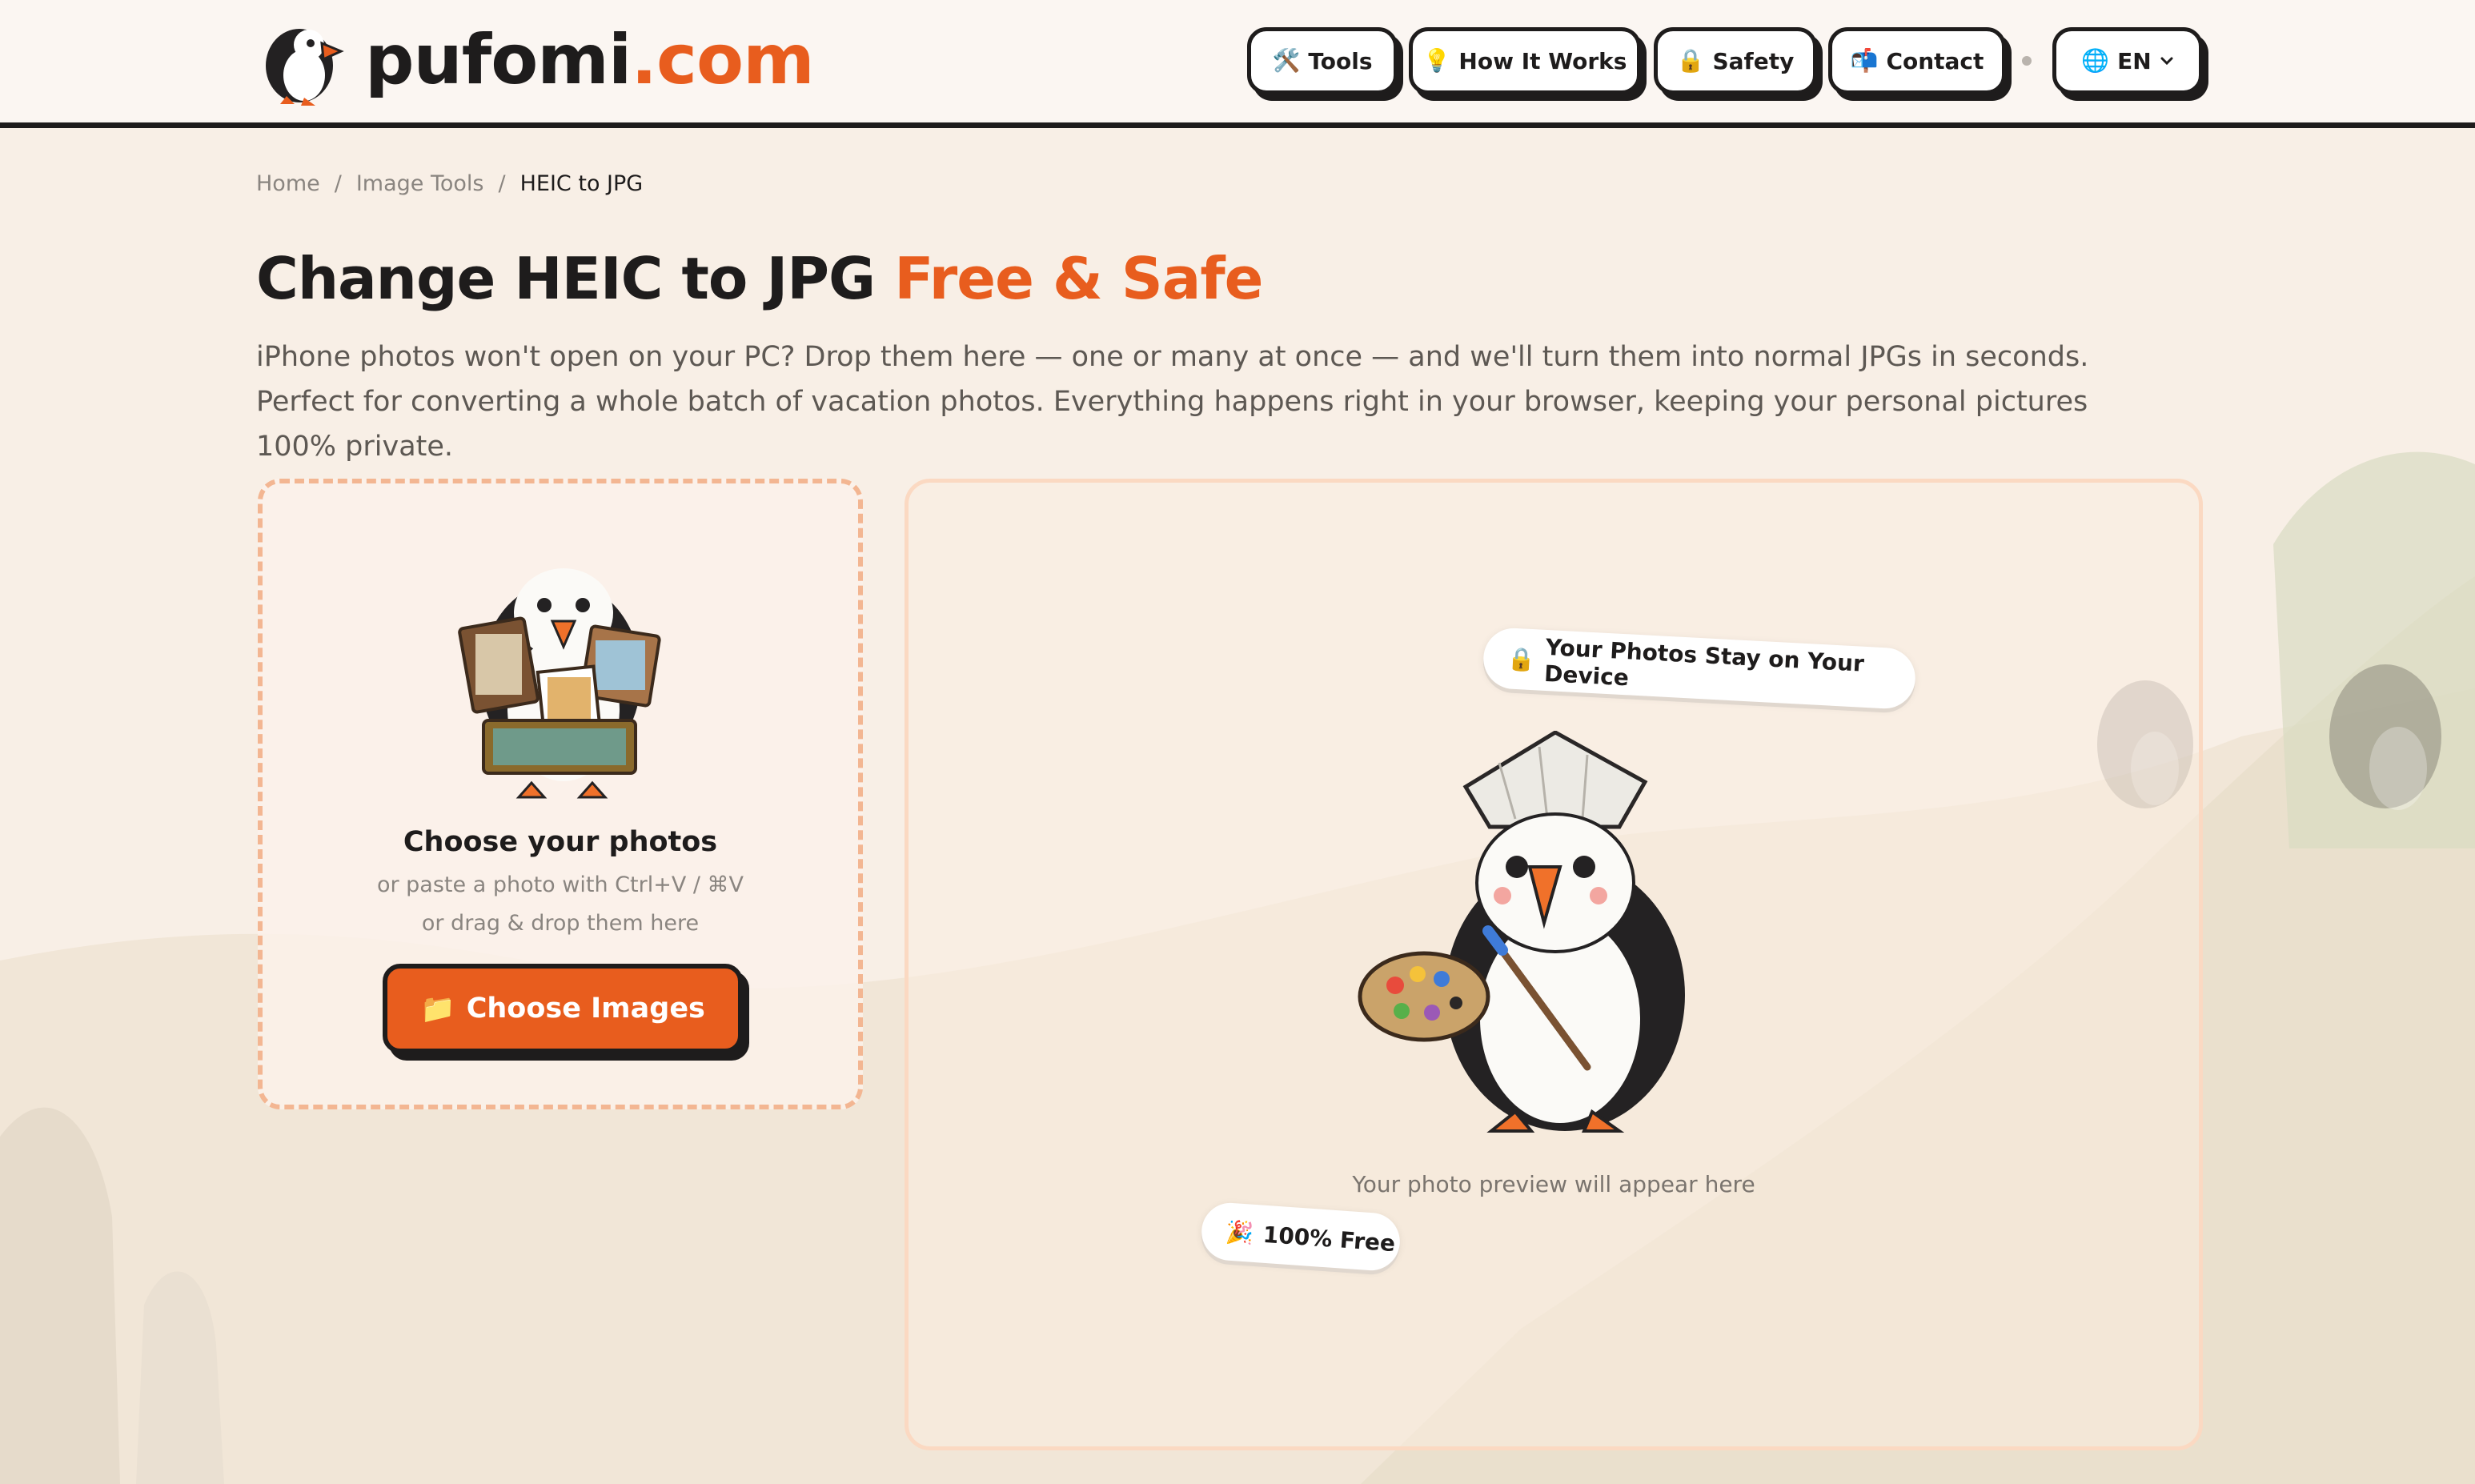 The height and width of the screenshot is (1484, 2475). What do you see at coordinates (586, 1009) in the screenshot?
I see `choose-images-label: Choose Images` at bounding box center [586, 1009].